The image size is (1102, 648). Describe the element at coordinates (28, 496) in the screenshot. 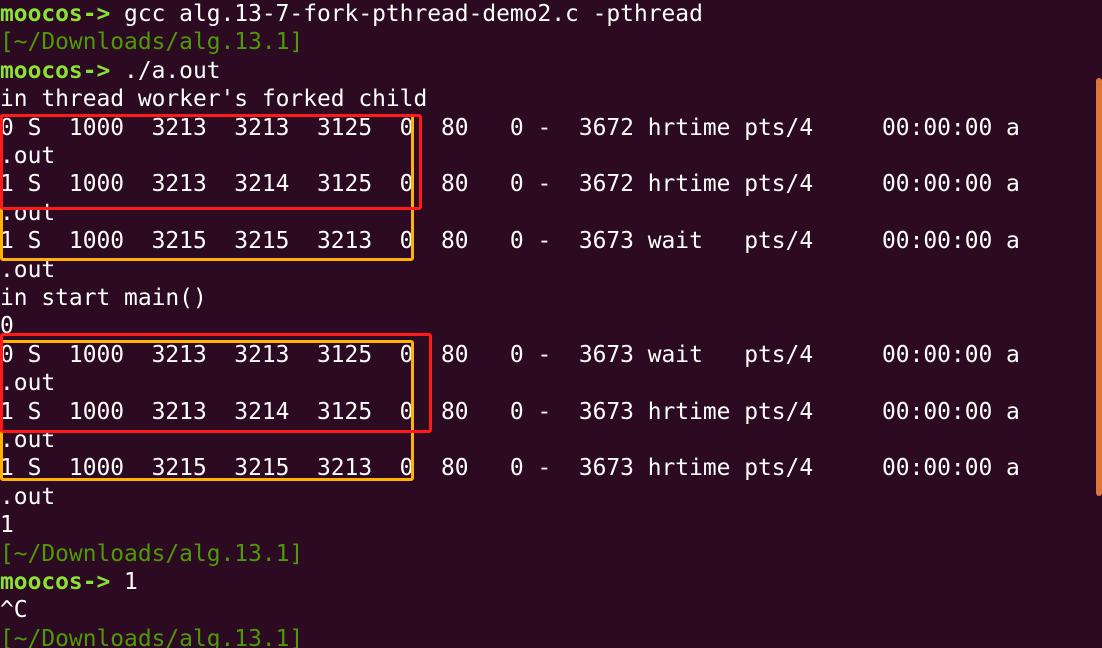

I see `output-line: .out` at that location.